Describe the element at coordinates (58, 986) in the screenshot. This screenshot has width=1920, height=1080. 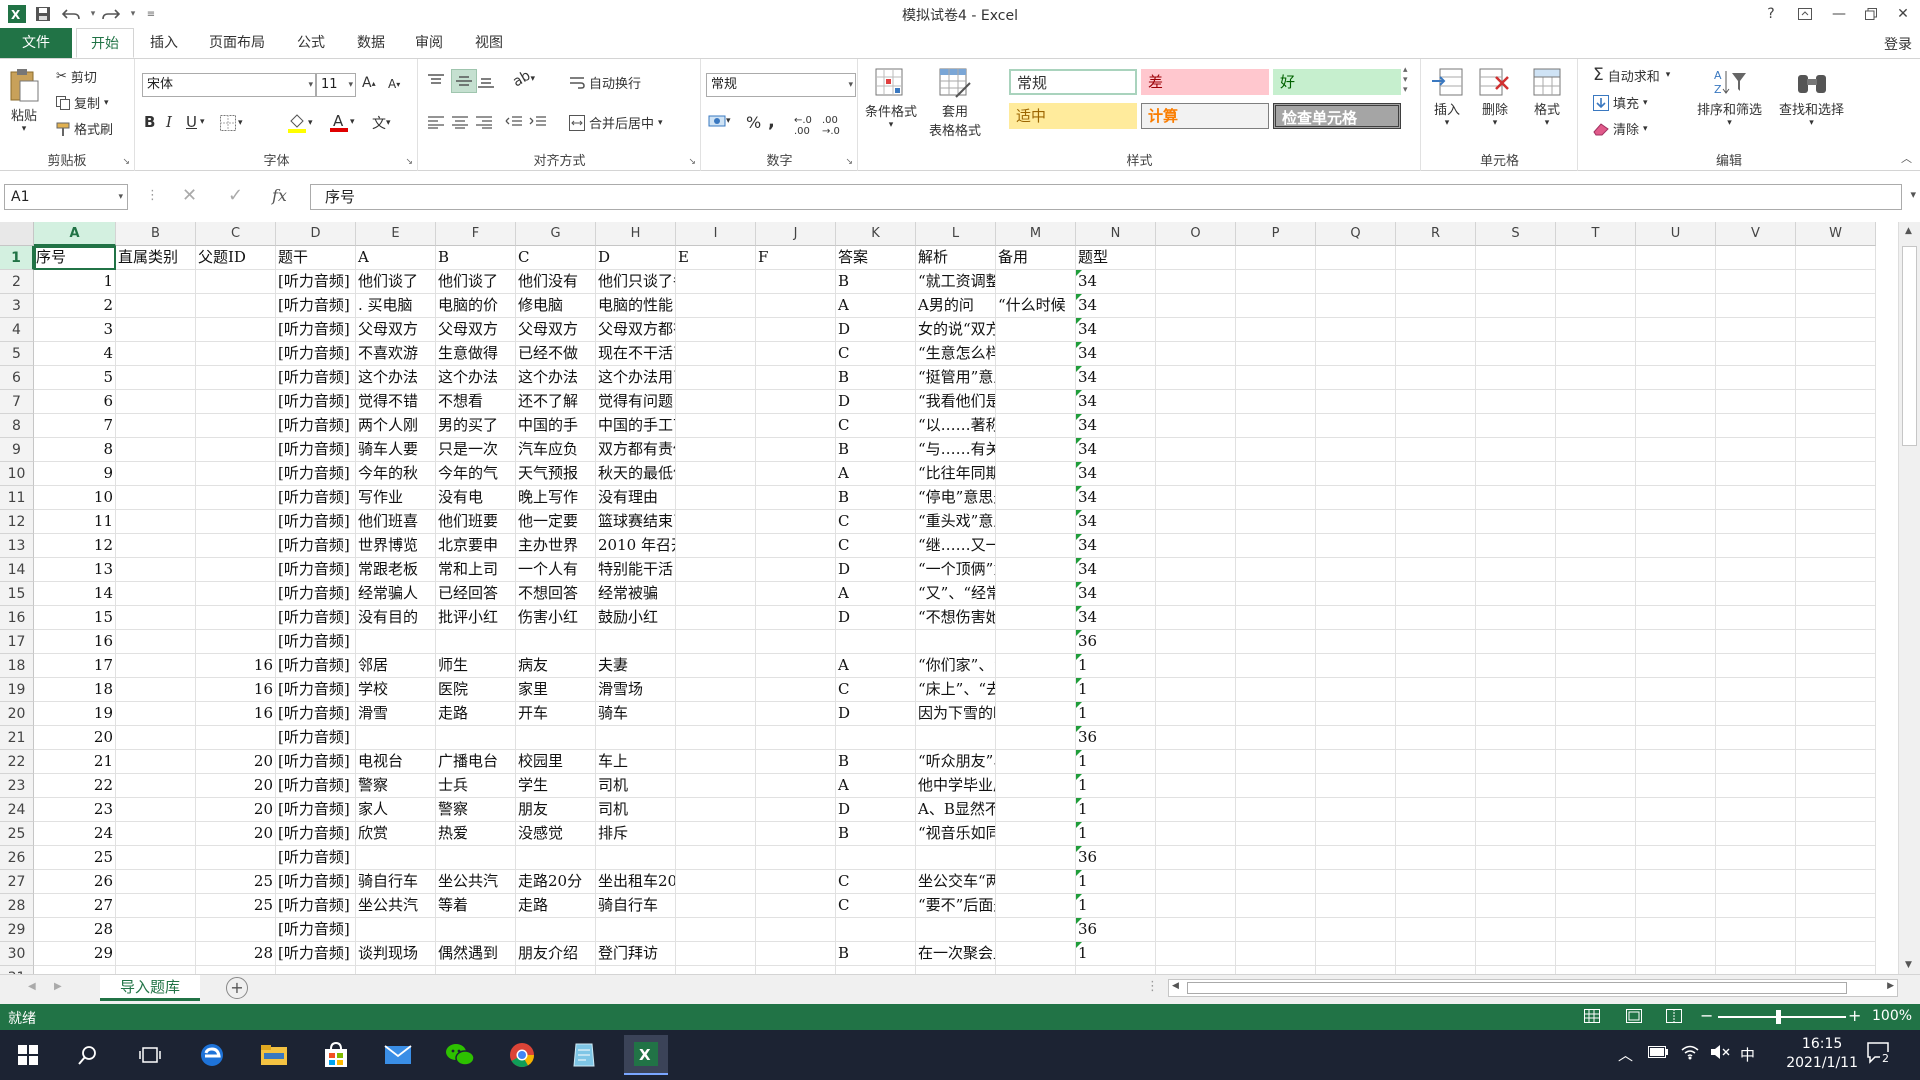
I see `sheet-next-icon: ▶` at that location.